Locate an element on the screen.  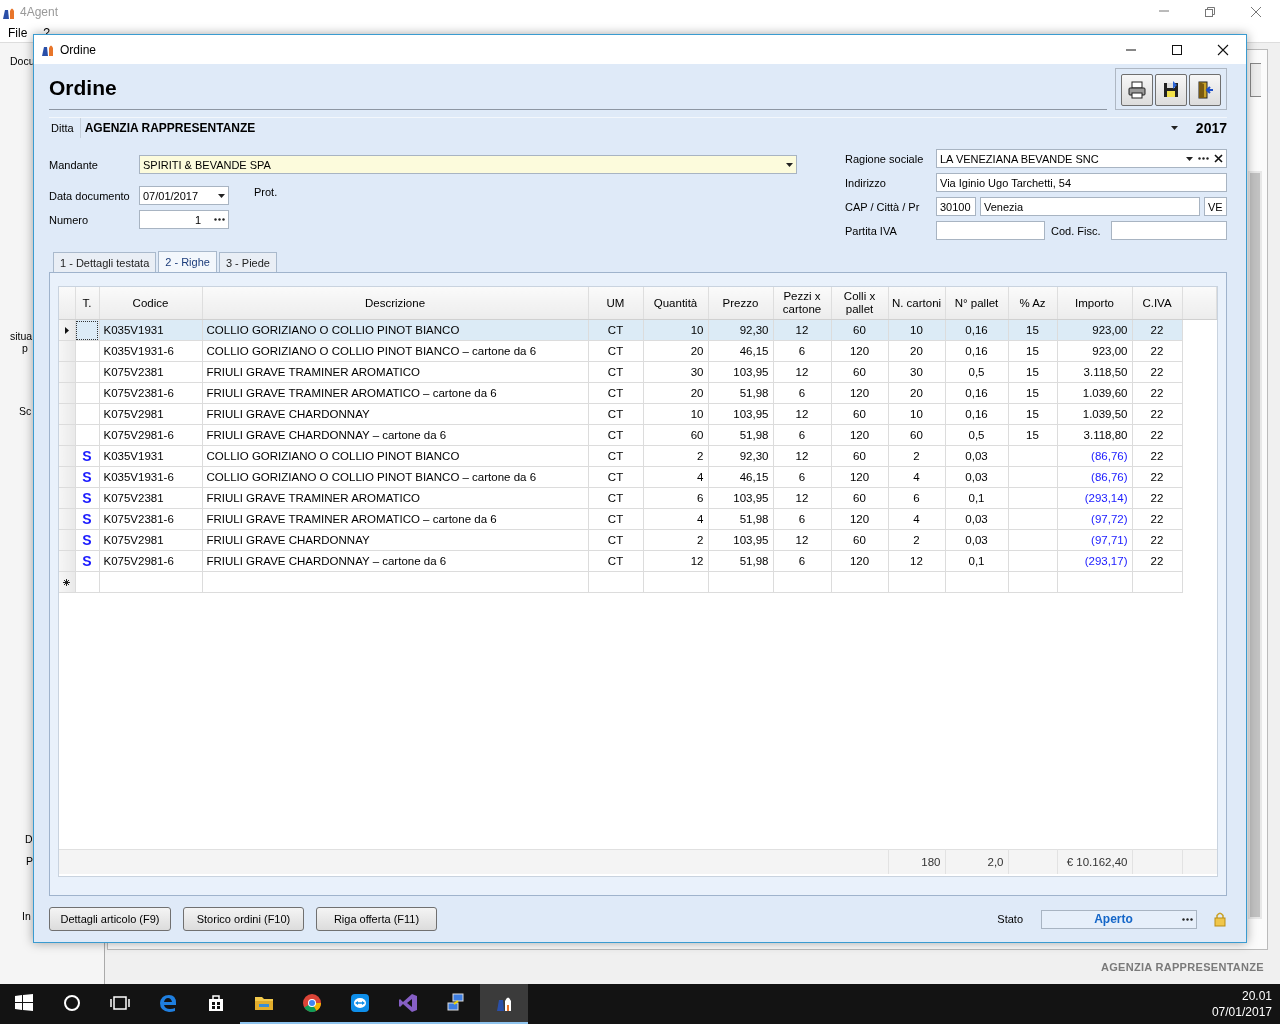
maximize-icon is located at coordinates (1177, 49).